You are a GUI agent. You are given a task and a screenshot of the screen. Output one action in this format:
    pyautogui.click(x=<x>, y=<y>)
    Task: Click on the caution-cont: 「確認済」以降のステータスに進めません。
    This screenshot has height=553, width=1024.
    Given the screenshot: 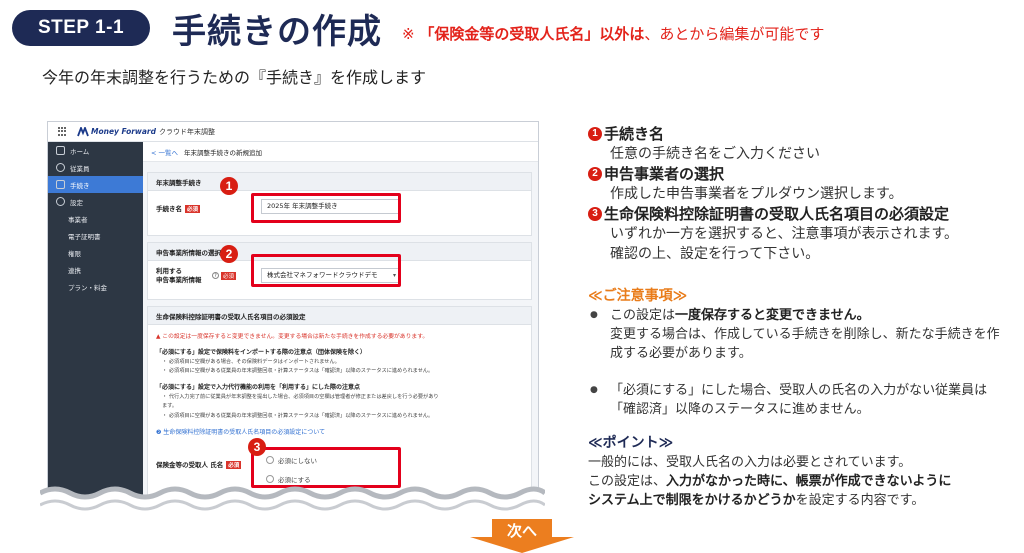 What is the action you would take?
    pyautogui.click(x=740, y=409)
    